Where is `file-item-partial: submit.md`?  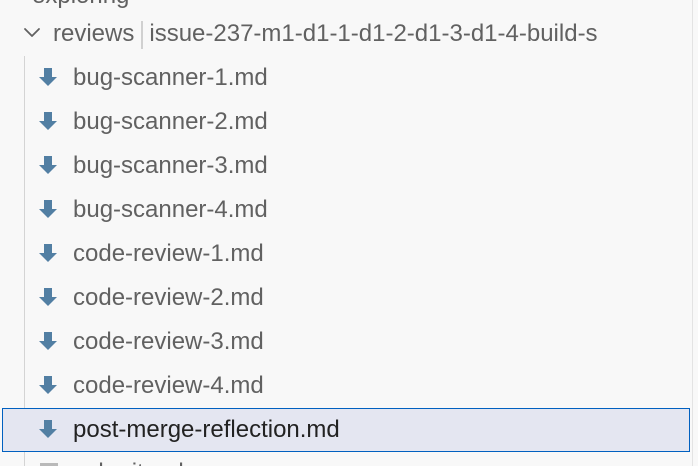
file-item-partial: submit.md is located at coordinates (349, 459).